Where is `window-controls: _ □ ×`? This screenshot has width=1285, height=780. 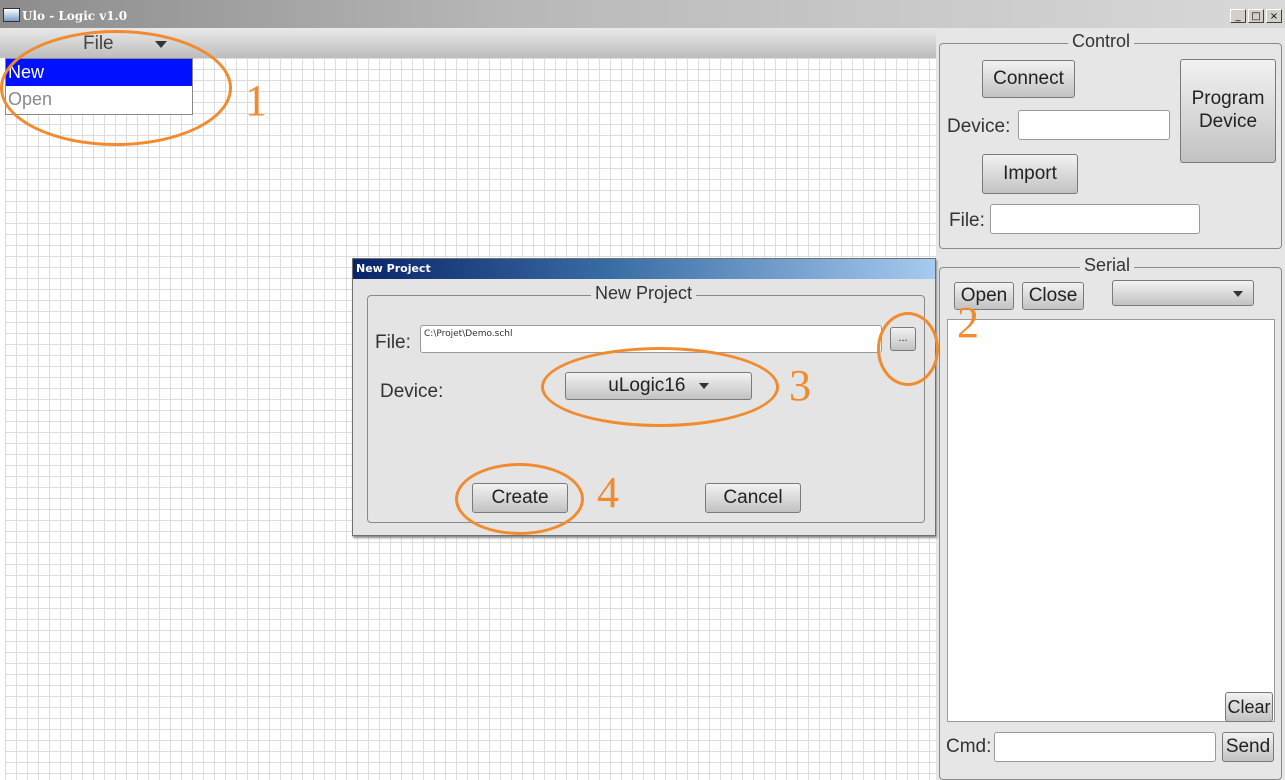 window-controls: _ □ × is located at coordinates (1256, 16).